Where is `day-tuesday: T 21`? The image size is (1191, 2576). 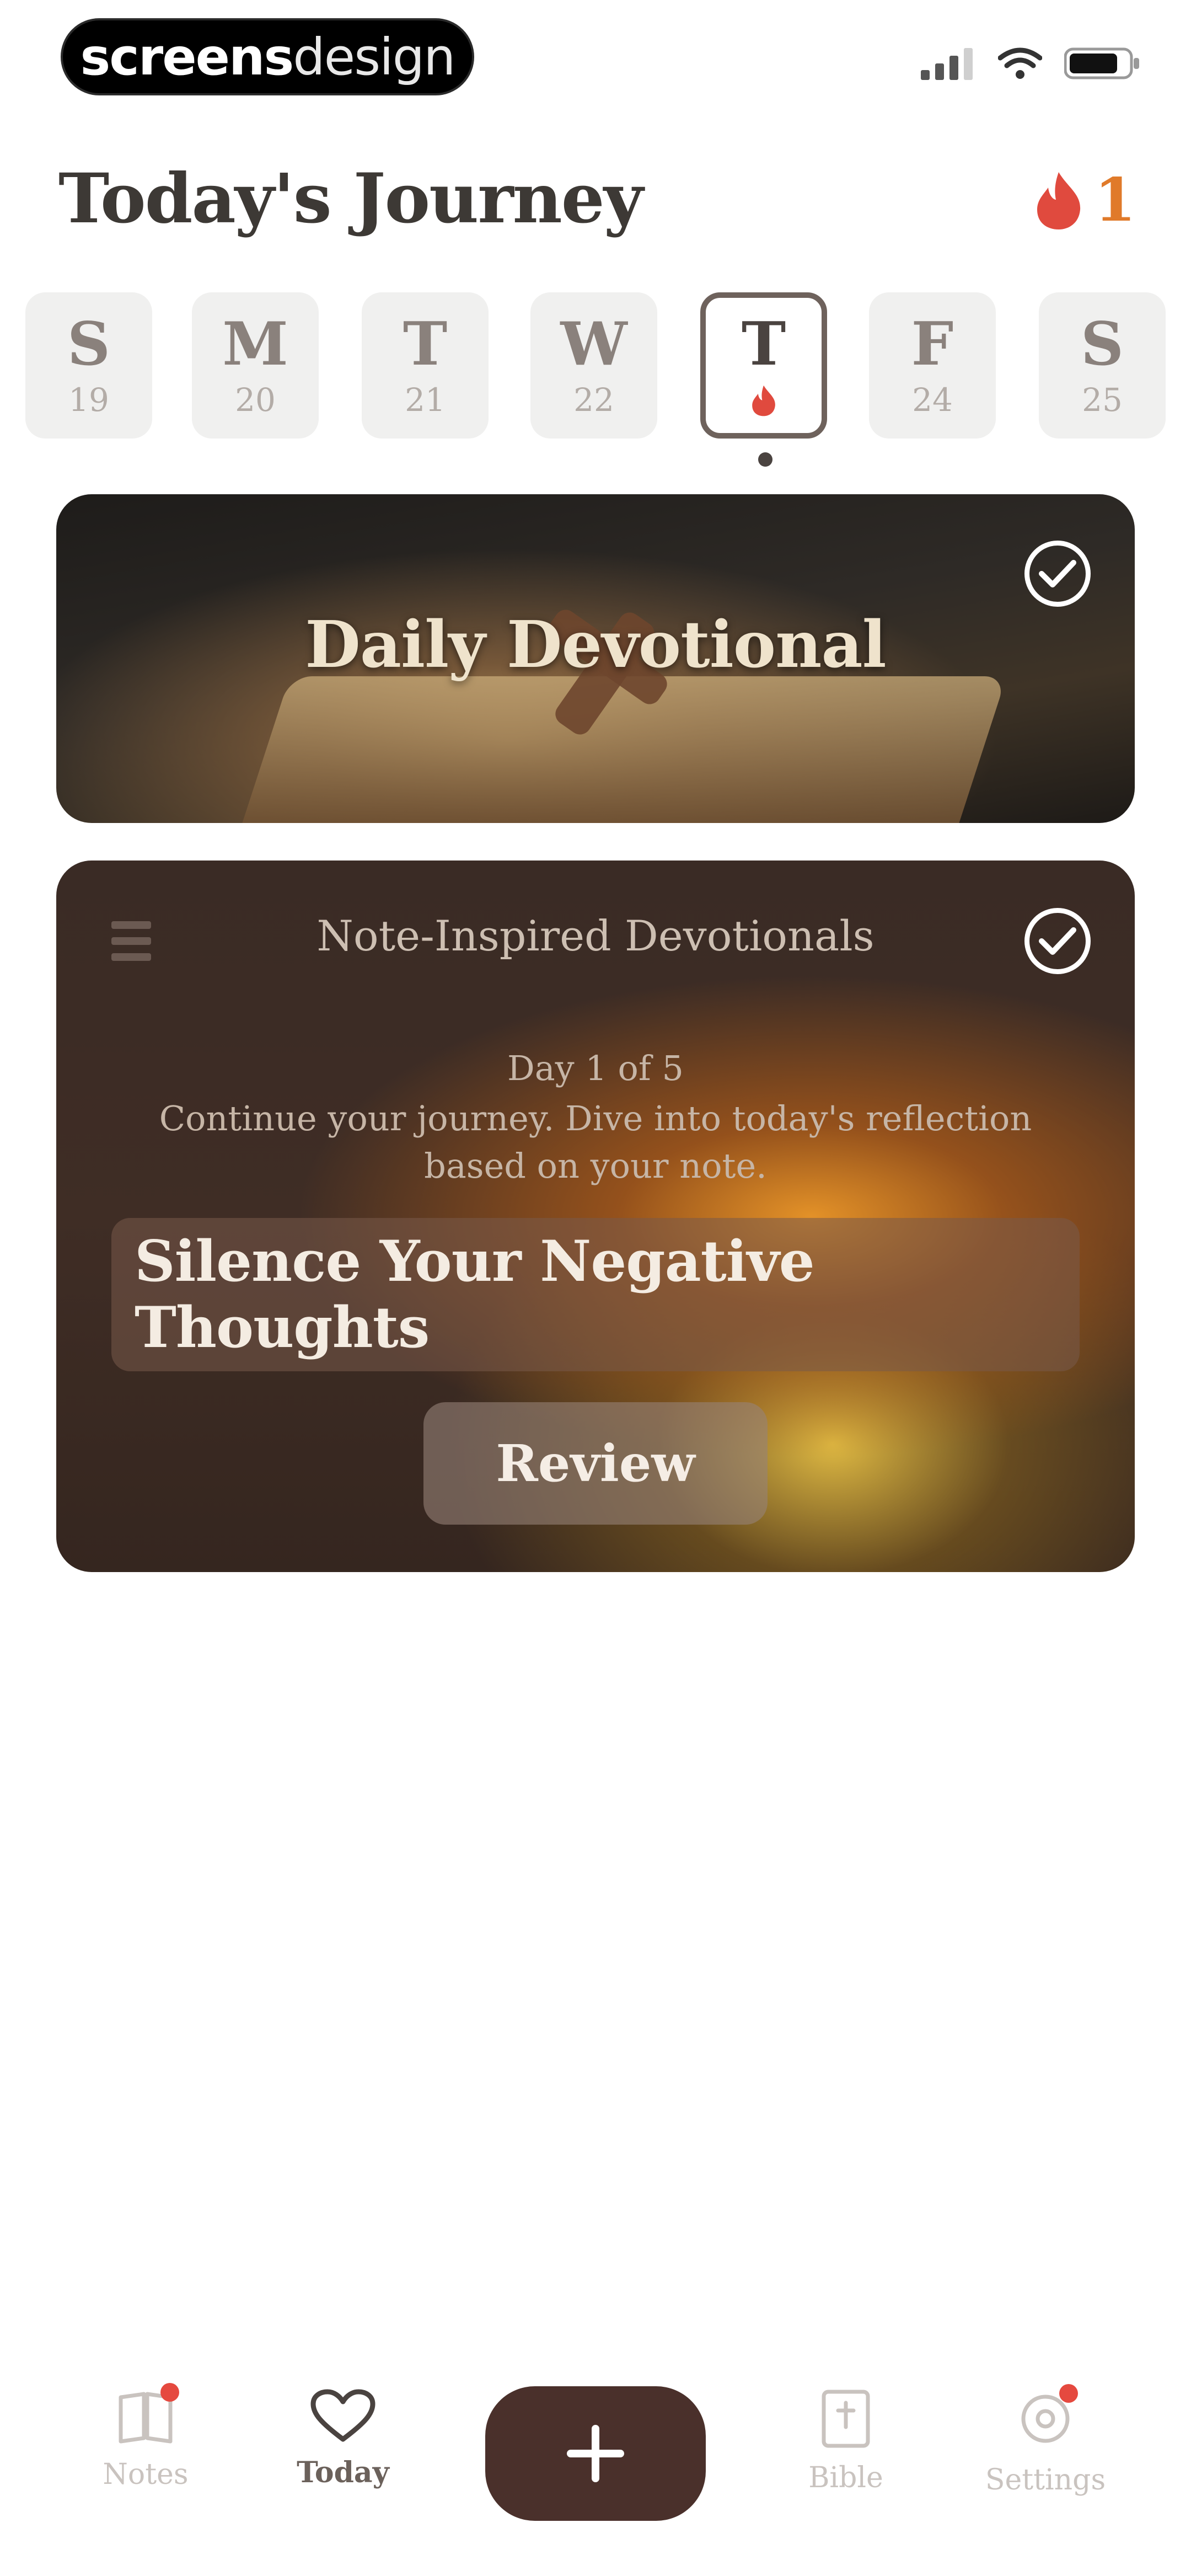
day-tuesday: T 21 is located at coordinates (426, 365).